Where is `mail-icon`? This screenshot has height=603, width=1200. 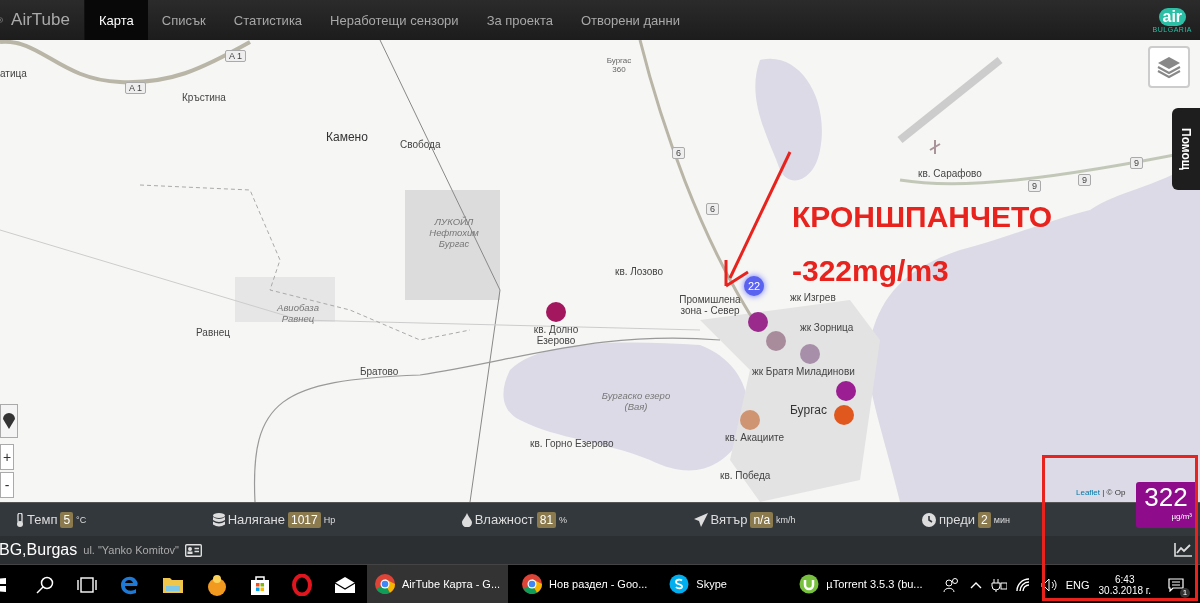
mail-icon is located at coordinates (345, 585).